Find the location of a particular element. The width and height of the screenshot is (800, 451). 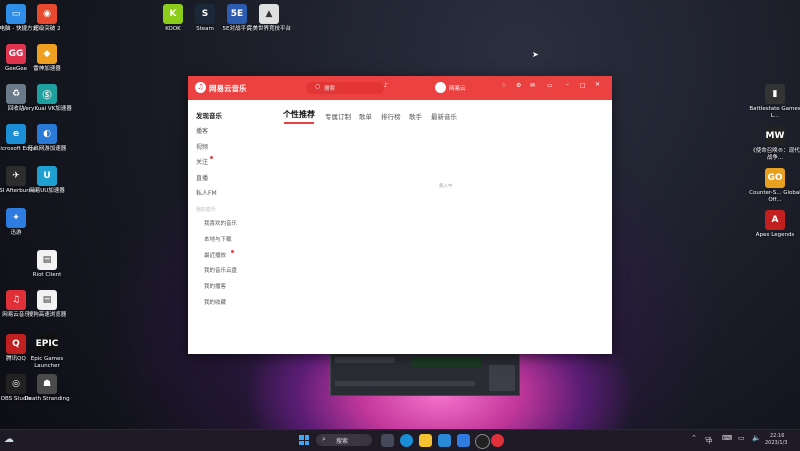

app-logo-text: 网易云音乐 is located at coordinates (228, 88).